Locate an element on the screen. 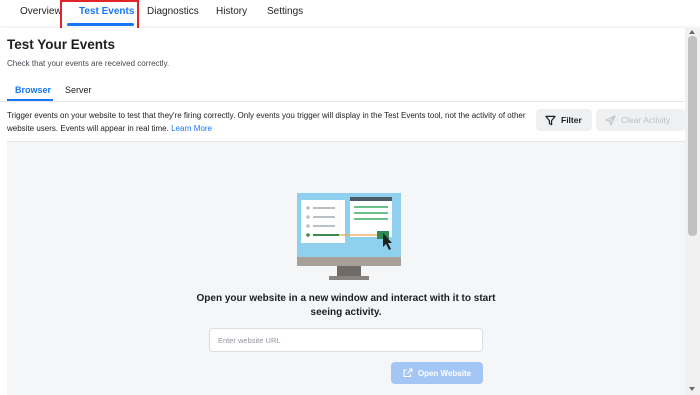 Image resolution: width=700 pixels, height=395 pixels. website-url-input is located at coordinates (346, 340).